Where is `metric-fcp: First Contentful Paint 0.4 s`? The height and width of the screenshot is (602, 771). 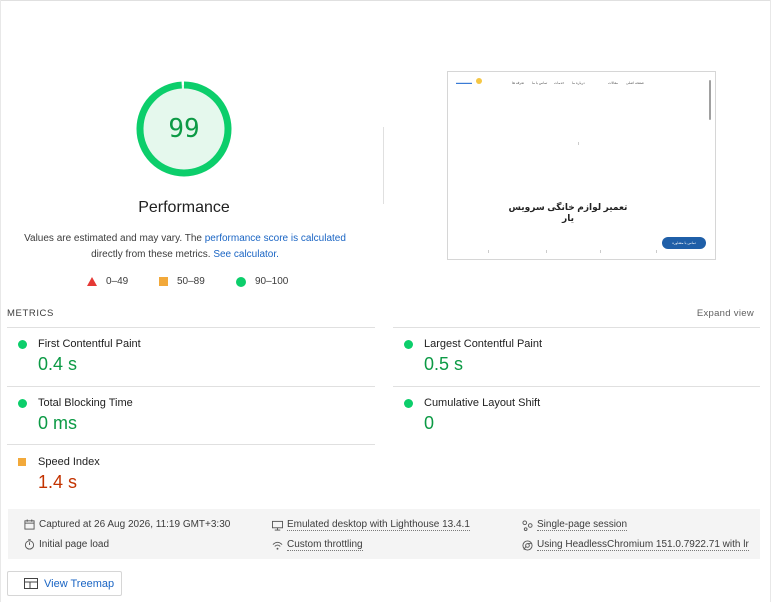 metric-fcp: First Contentful Paint 0.4 s is located at coordinates (191, 360).